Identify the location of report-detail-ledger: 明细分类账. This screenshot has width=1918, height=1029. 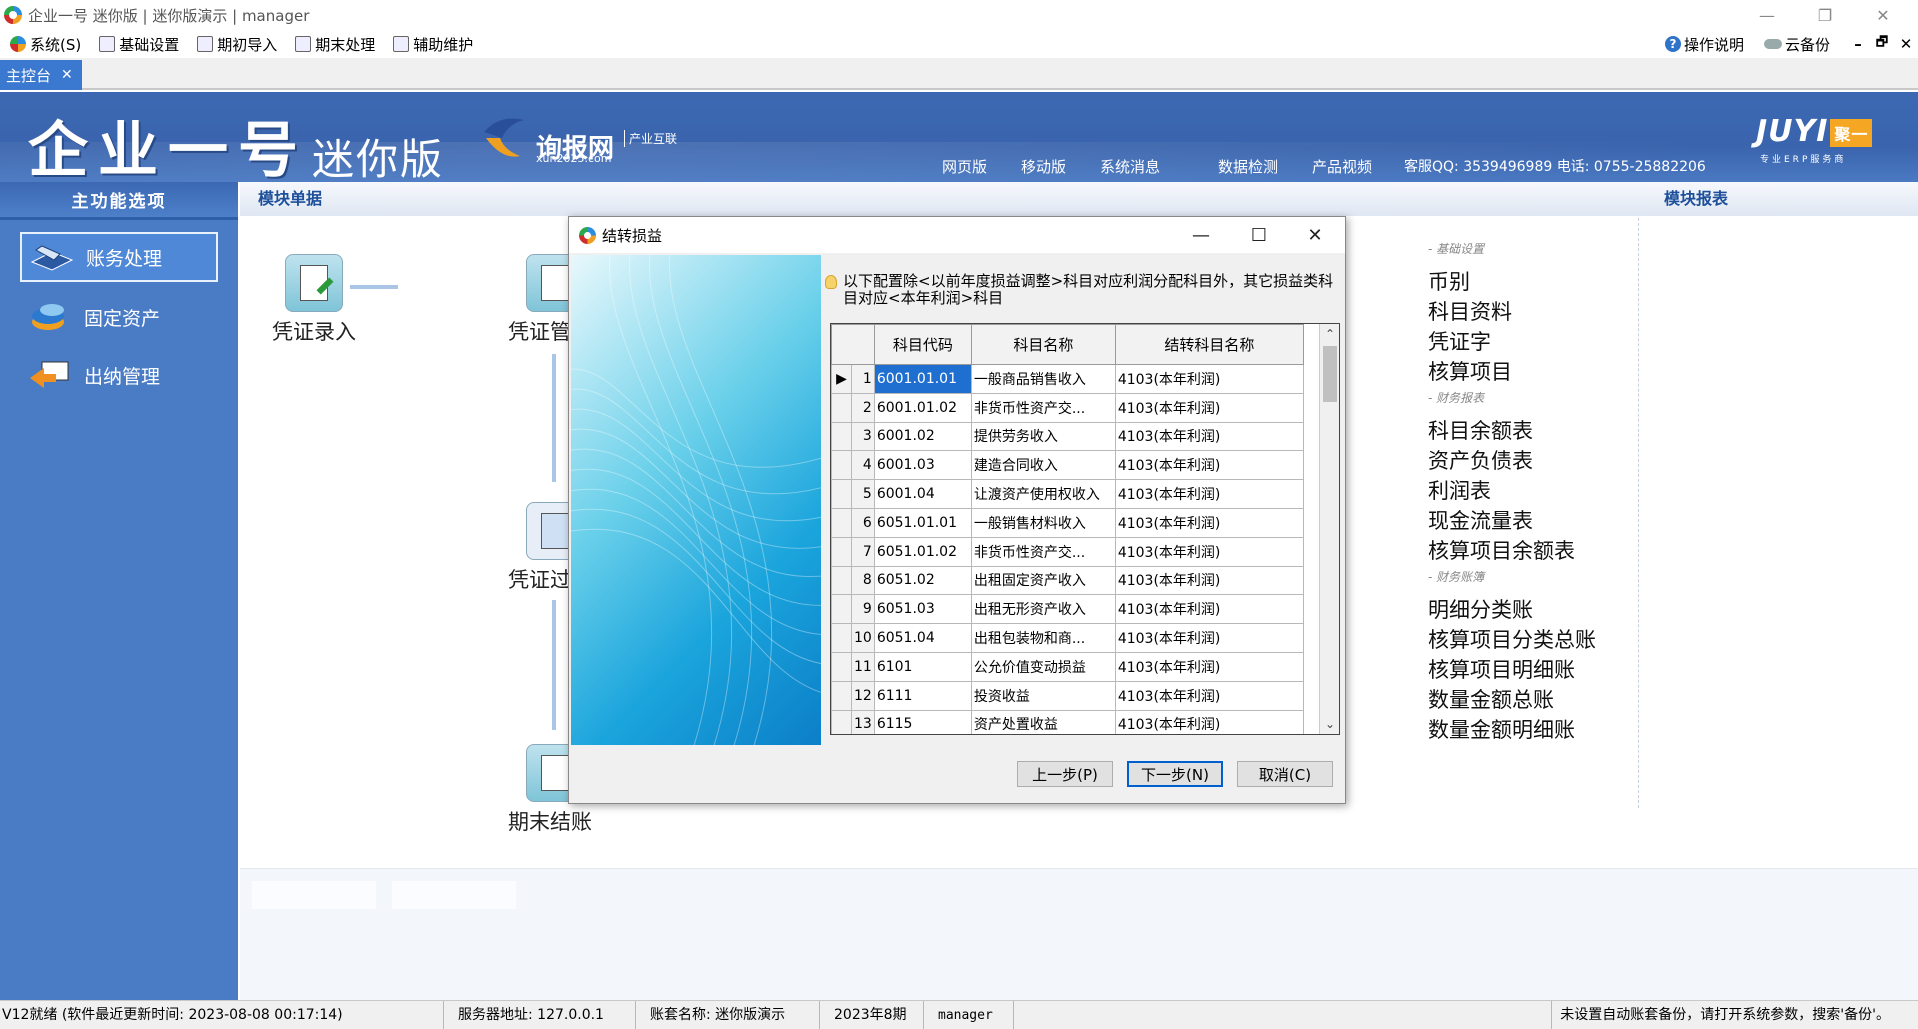
(1480, 609).